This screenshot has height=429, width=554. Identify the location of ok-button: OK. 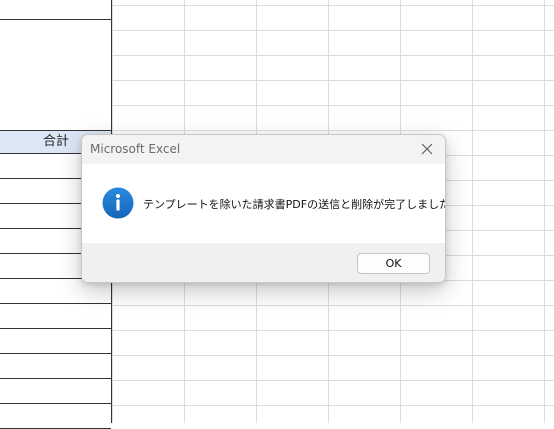
(393, 263).